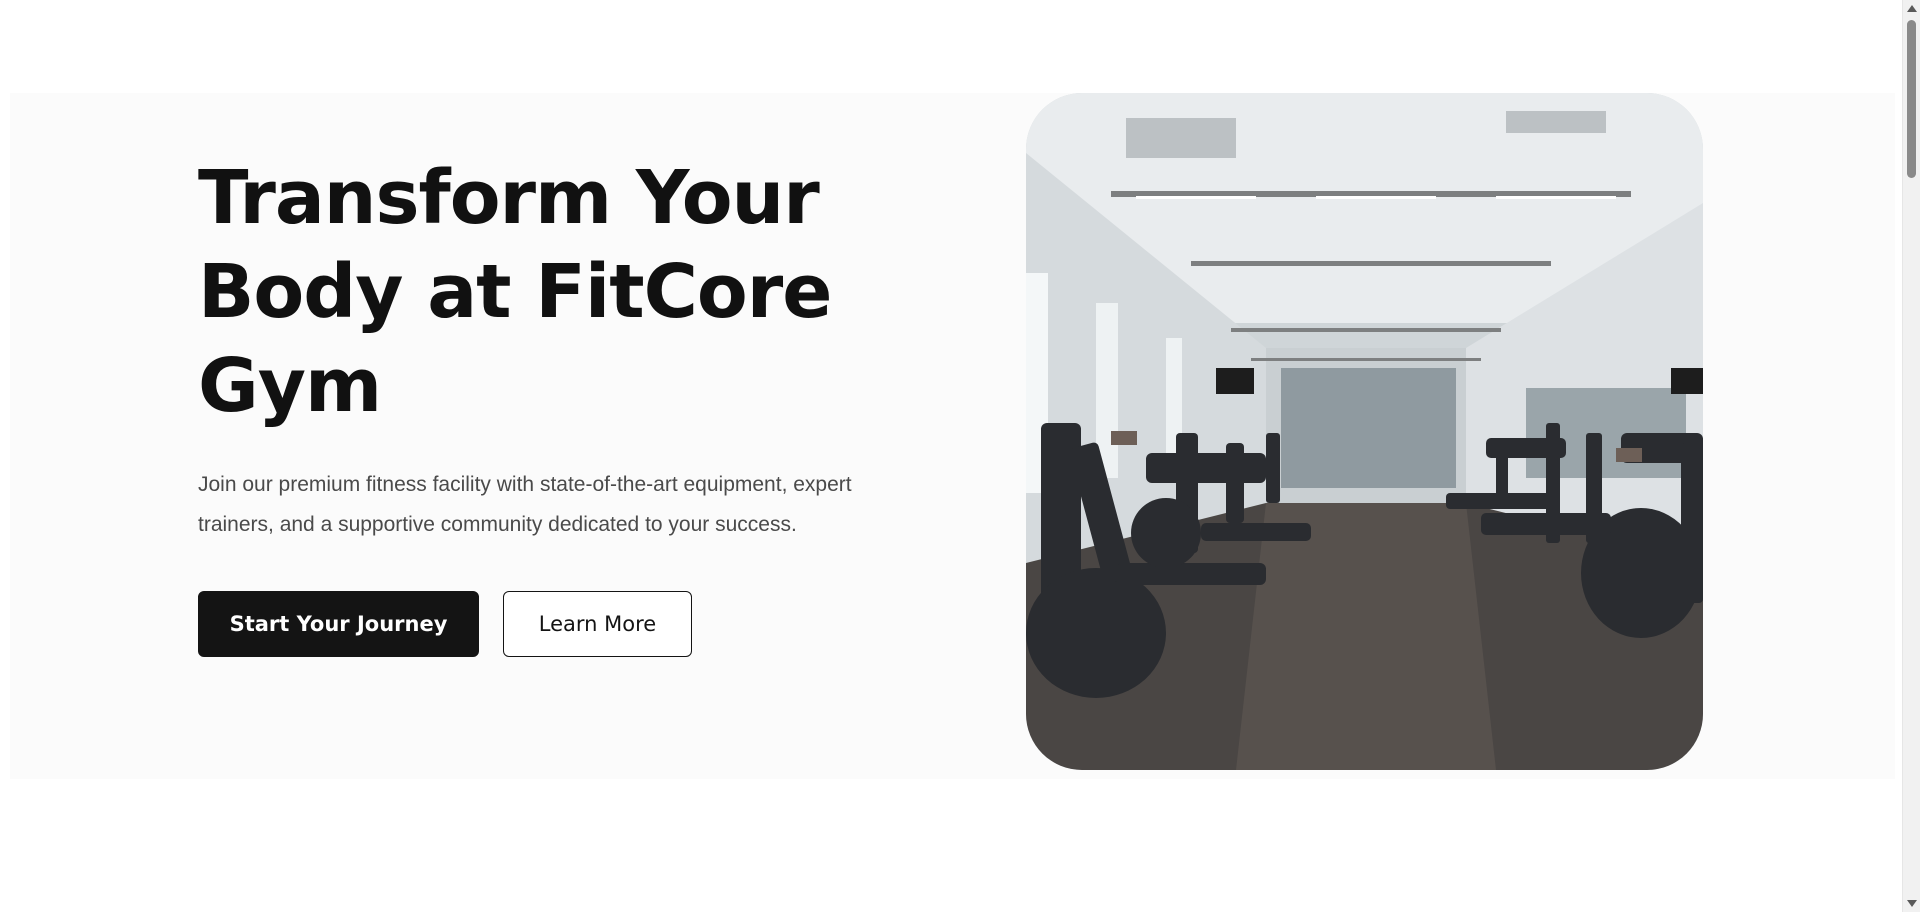 The width and height of the screenshot is (1920, 912). I want to click on hero-title-line: Transform Your, so click(509, 198).